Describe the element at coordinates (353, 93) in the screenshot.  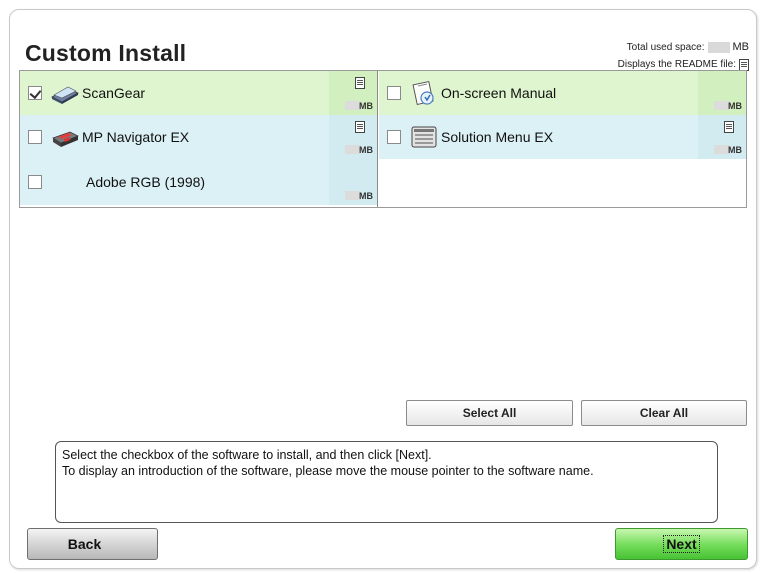
I see `scangear-size-cell: MB` at that location.